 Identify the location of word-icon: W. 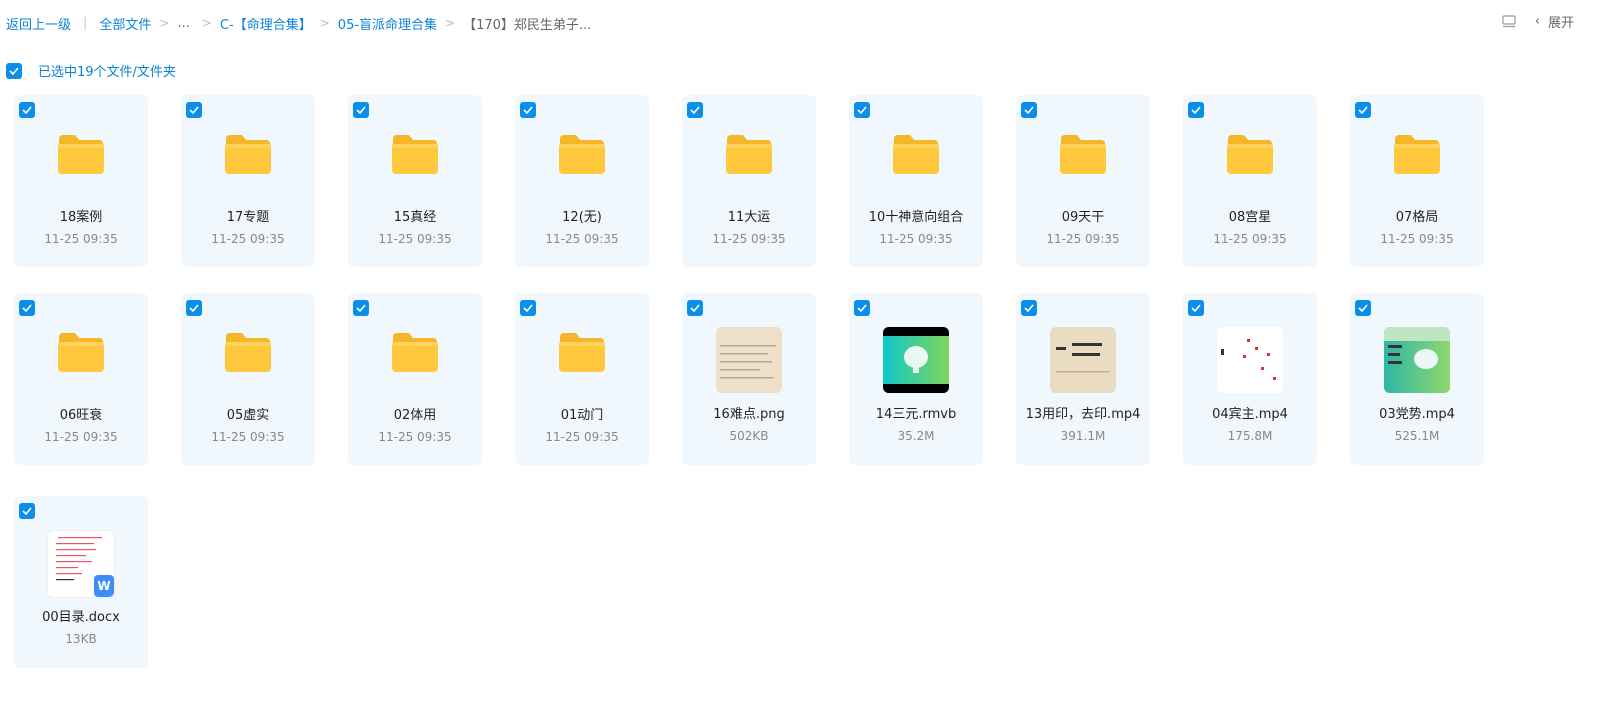
(104, 586).